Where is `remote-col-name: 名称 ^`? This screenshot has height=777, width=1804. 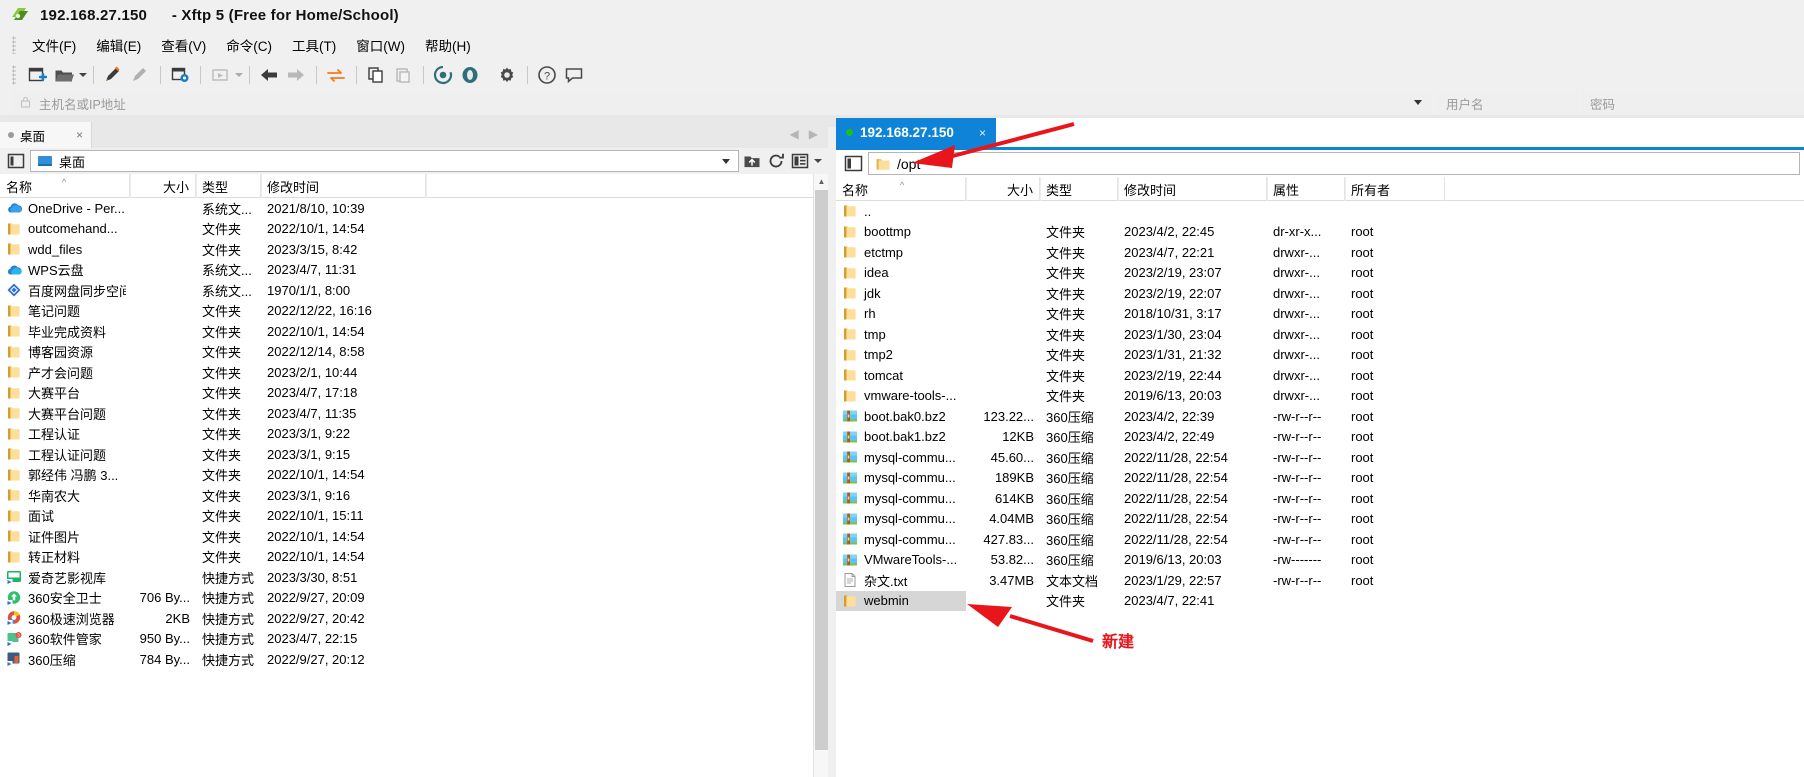 remote-col-name: 名称 ^ is located at coordinates (901, 189).